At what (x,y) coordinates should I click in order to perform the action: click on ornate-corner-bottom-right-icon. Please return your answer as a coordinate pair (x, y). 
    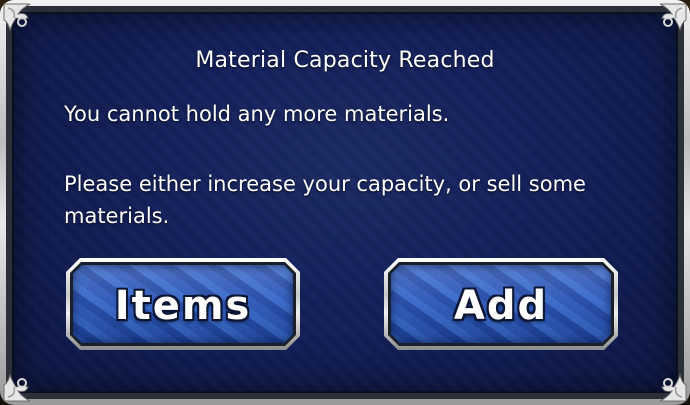
    Looking at the image, I should click on (667, 382).